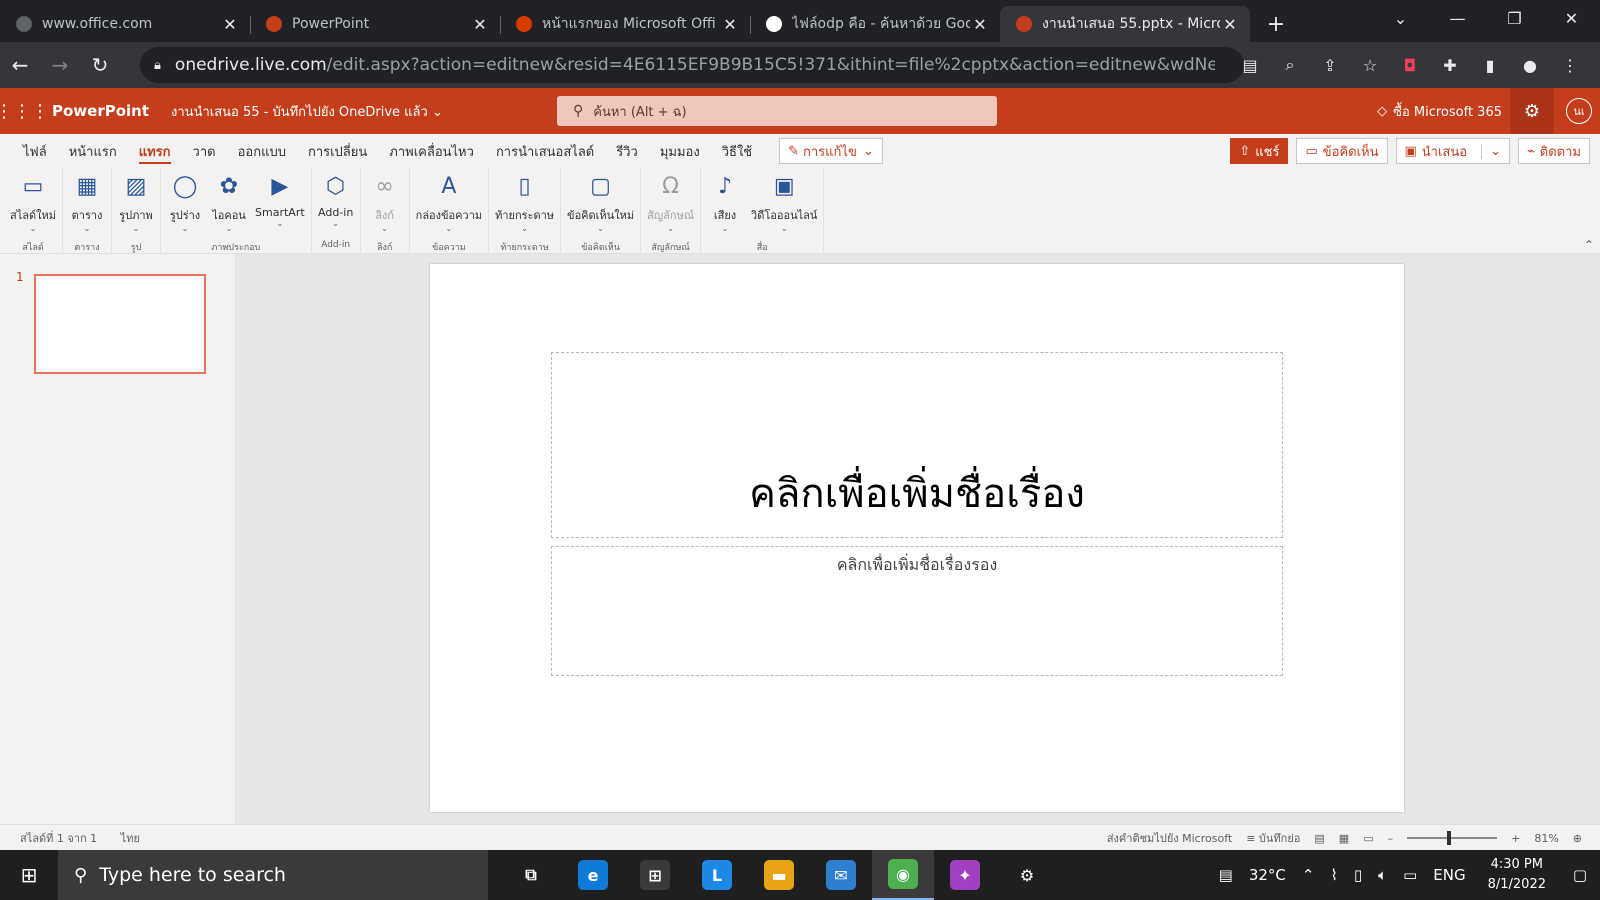 This screenshot has width=1600, height=900. Describe the element at coordinates (262, 151) in the screenshot. I see `ribbon-tab: ออกแบบ` at that location.